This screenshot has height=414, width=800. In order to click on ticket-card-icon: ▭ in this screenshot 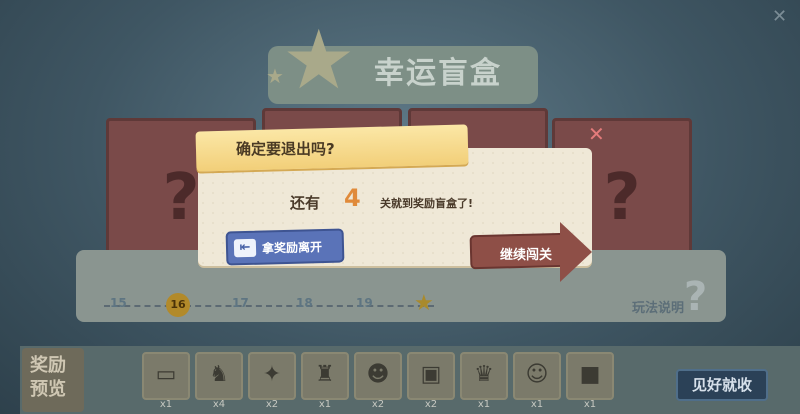, I will do `click(166, 374)`.